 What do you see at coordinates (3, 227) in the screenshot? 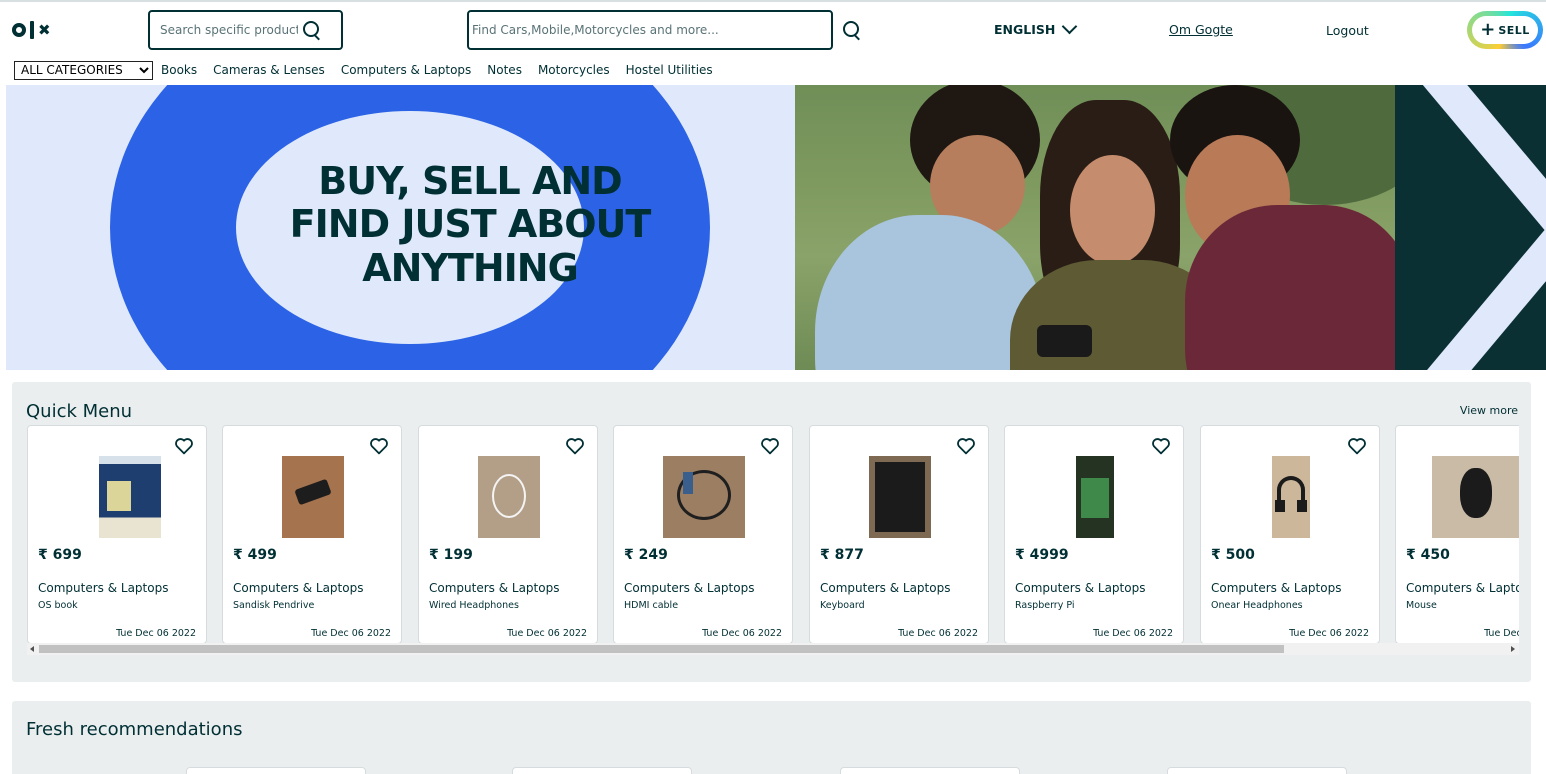
I see `banner-edge` at bounding box center [3, 227].